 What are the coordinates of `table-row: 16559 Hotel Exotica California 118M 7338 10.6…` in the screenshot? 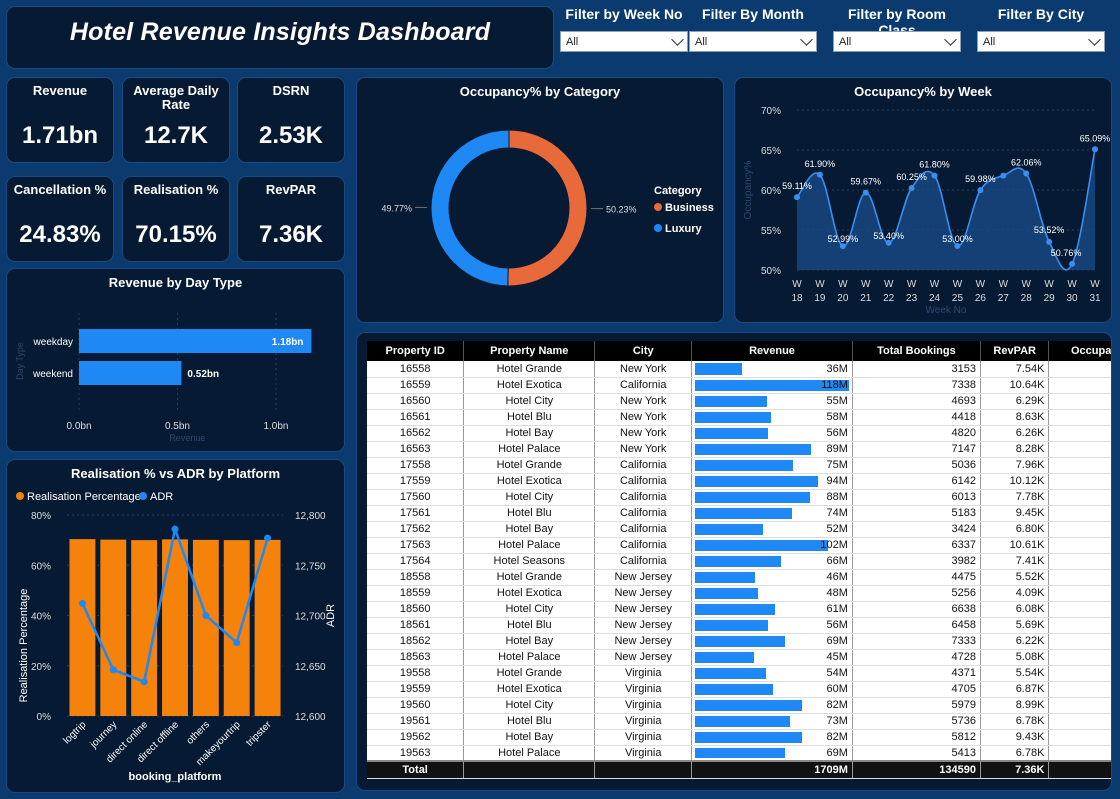 It's located at (739, 385).